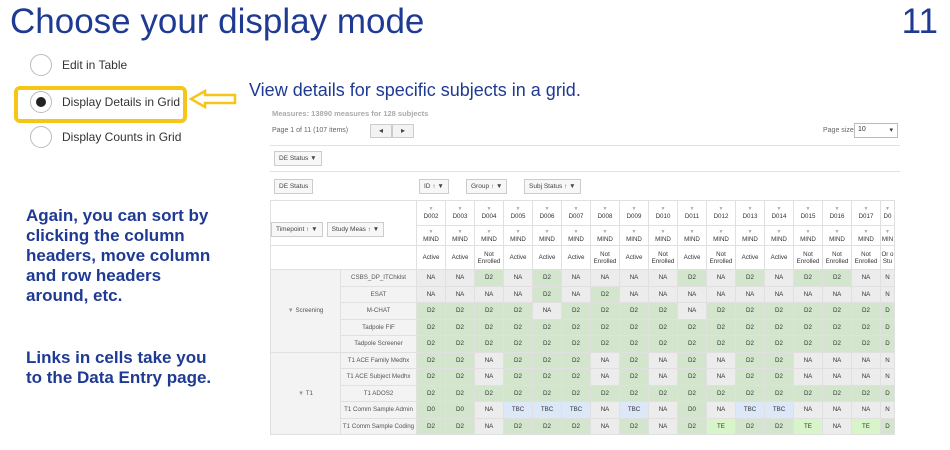  What do you see at coordinates (294, 186) in the screenshot?
I see `header-chip-de-status: DE Status` at bounding box center [294, 186].